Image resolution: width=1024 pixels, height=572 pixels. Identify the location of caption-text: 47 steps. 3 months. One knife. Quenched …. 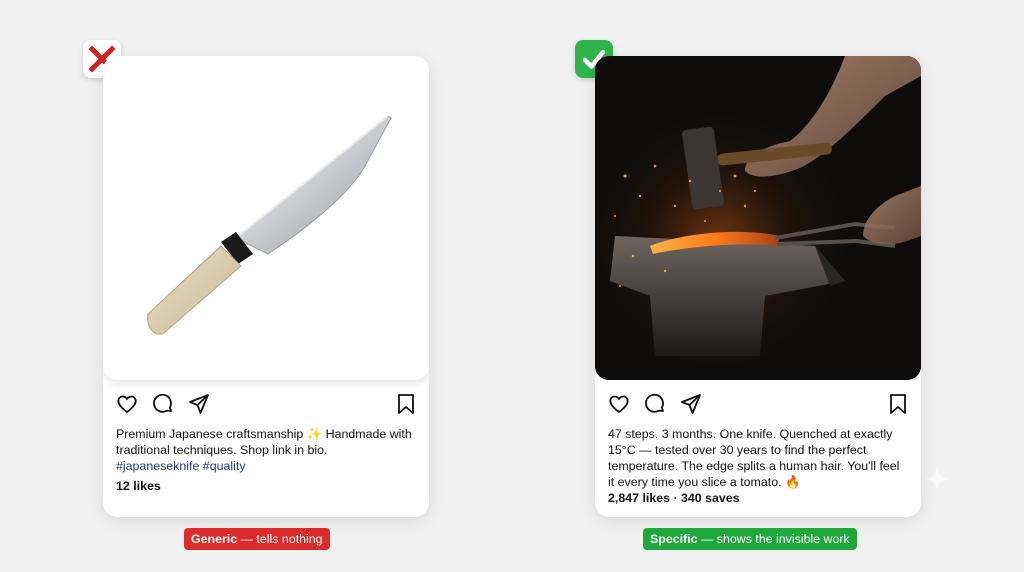
(754, 458).